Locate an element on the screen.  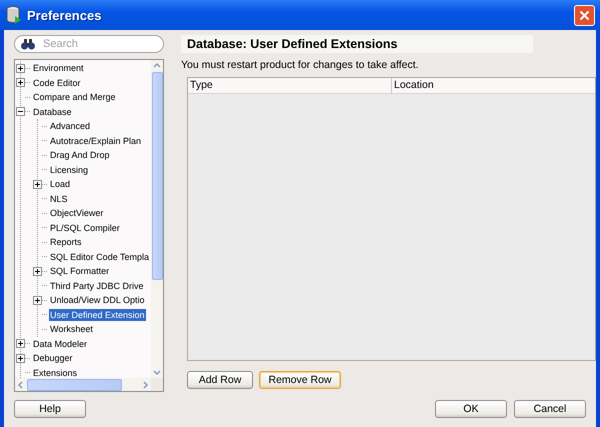
database-icon is located at coordinates (14, 15).